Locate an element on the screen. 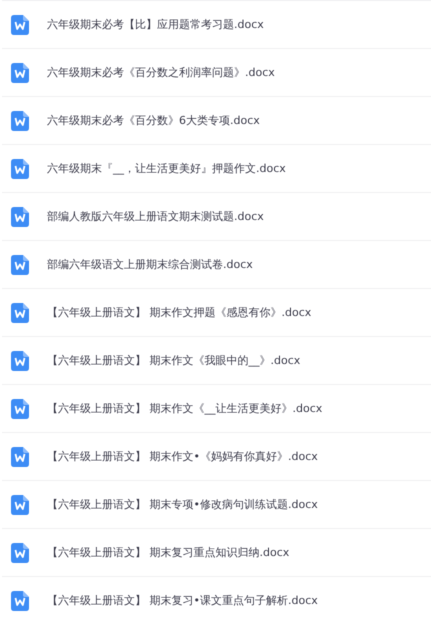 The height and width of the screenshot is (625, 431). file-row: 六年级期末必考《百分数之利润率问题》.docx is located at coordinates (216, 72).